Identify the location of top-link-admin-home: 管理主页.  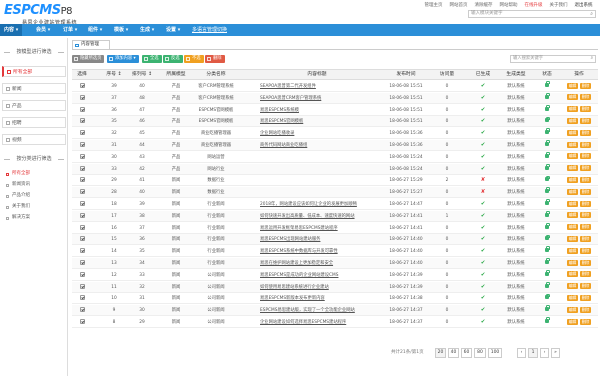
(433, 6).